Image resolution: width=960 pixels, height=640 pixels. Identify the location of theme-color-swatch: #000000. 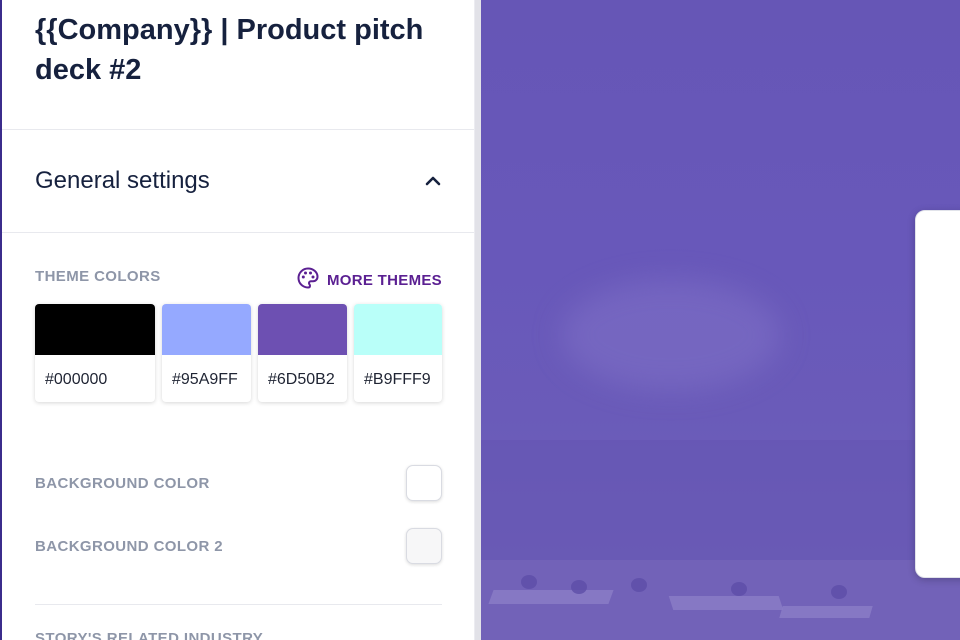
(95, 353).